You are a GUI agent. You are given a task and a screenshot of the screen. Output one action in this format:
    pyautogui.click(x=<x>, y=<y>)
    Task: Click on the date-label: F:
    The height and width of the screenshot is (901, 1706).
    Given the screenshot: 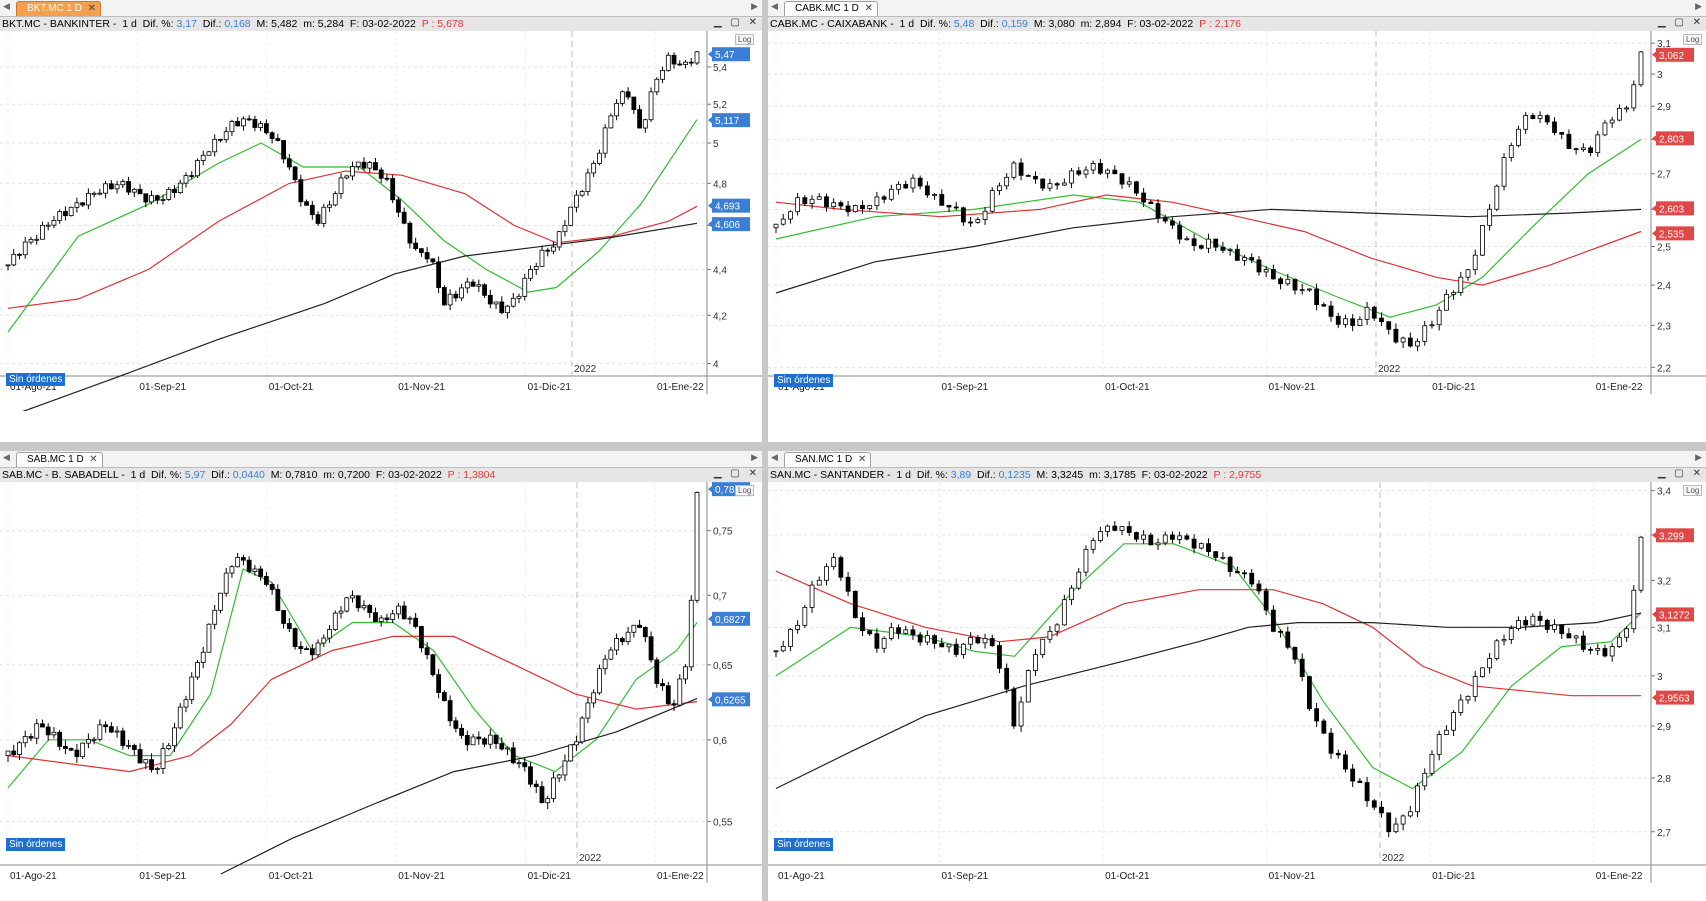 What is the action you would take?
    pyautogui.click(x=380, y=475)
    